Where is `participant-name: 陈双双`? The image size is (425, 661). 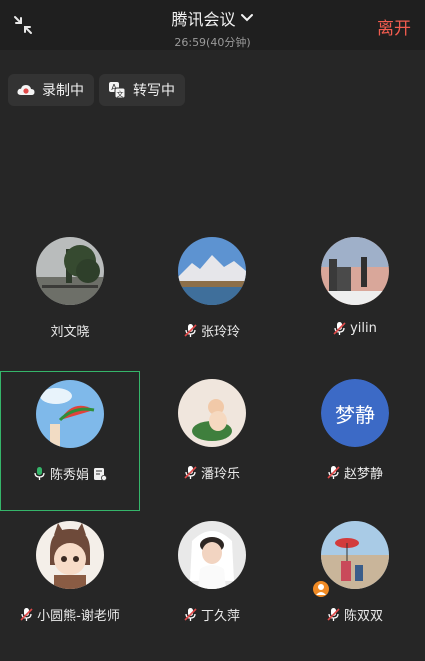
participant-name: 陈双双 is located at coordinates (363, 616).